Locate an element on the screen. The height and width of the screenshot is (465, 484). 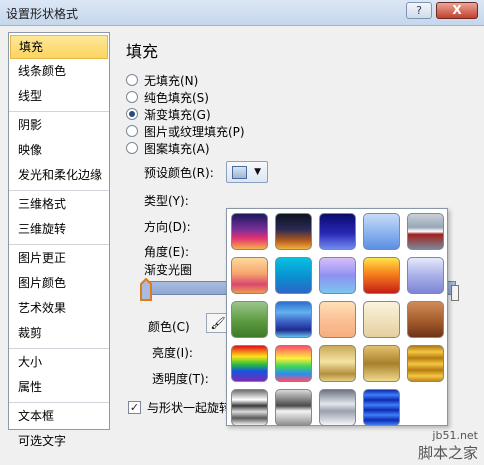
sidebar-item-shadow: 阴影 is located at coordinates (59, 126).